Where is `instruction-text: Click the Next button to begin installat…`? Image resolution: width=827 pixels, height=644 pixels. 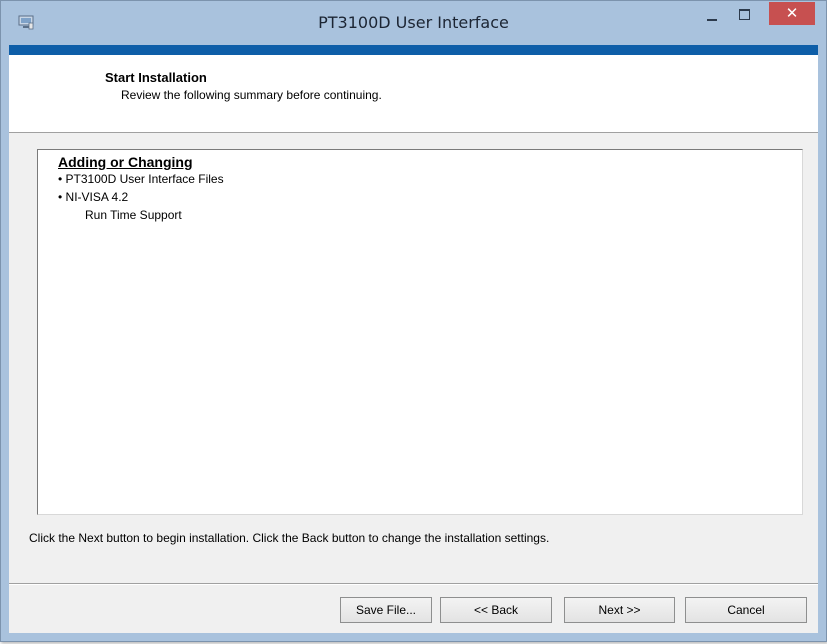
instruction-text: Click the Next button to begin installat… is located at coordinates (289, 538).